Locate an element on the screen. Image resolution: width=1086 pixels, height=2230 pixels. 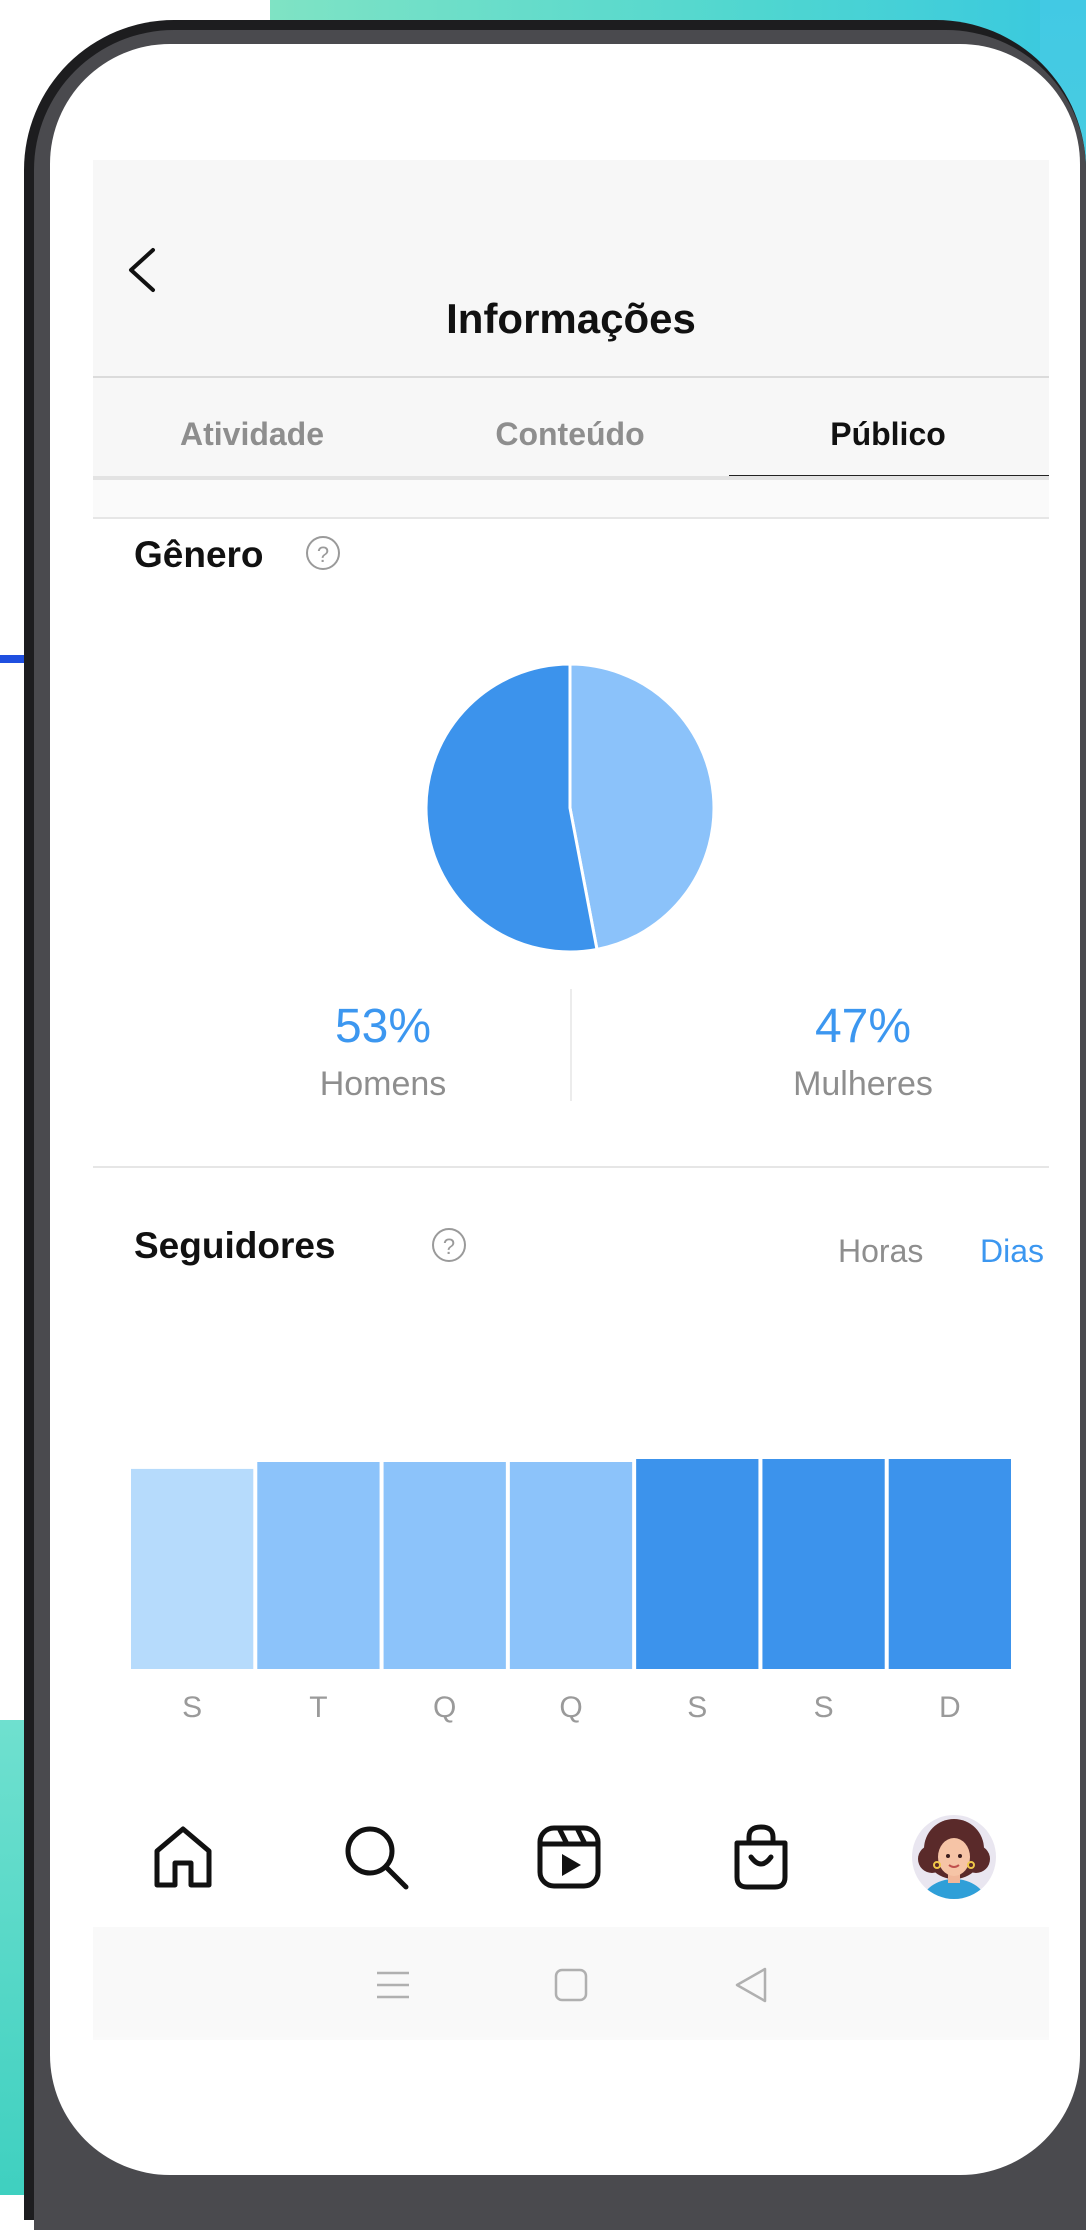
pie-svg is located at coordinates (570, 808).